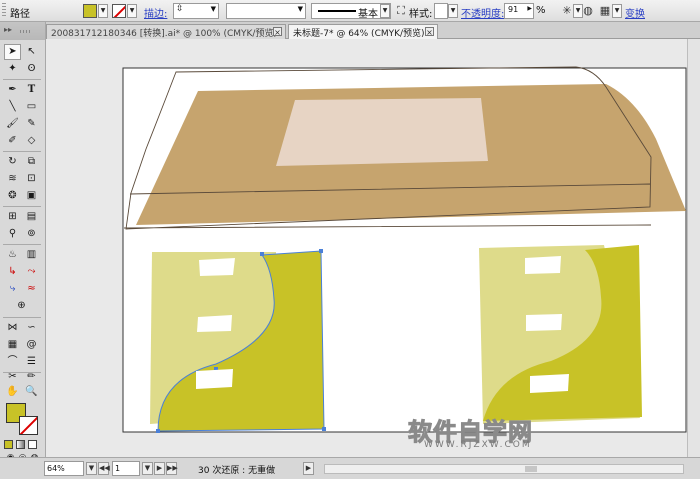 Image resolution: width=700 pixels, height=479 pixels. What do you see at coordinates (12, 272) in the screenshot?
I see `live-paint-bucket-tool-icon: ↳` at bounding box center [12, 272].